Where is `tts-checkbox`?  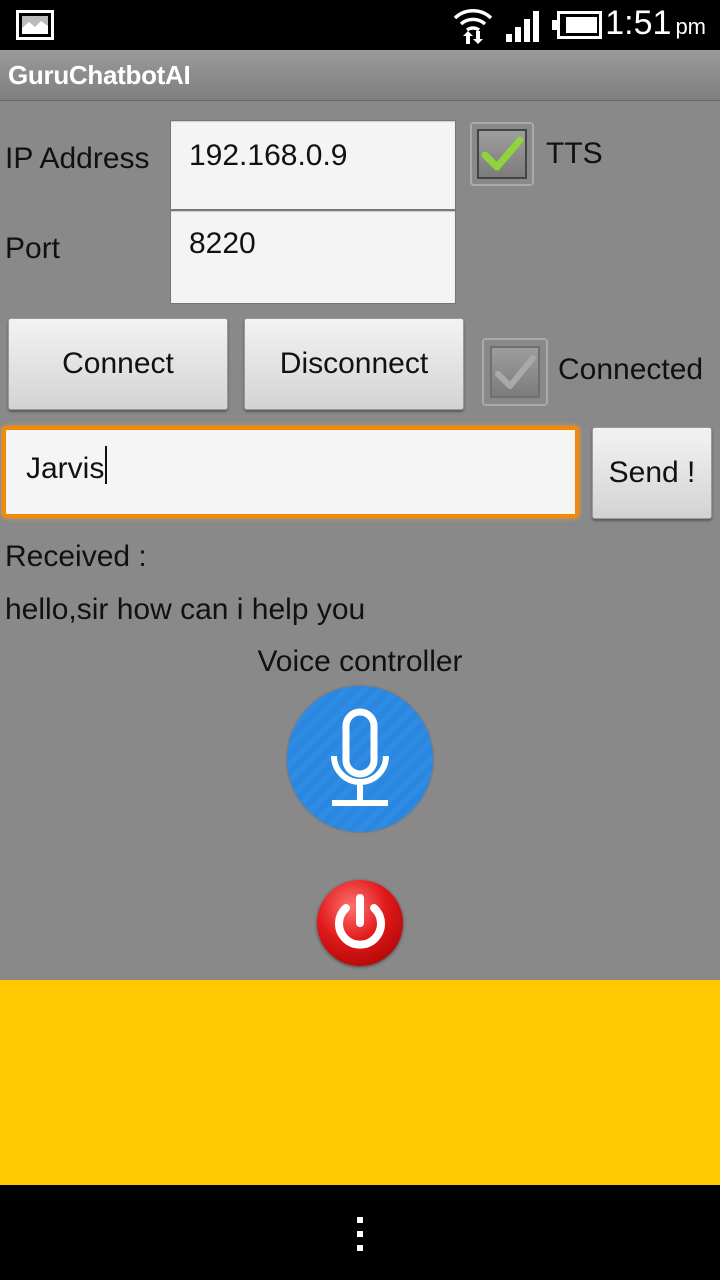
tts-checkbox is located at coordinates (502, 154).